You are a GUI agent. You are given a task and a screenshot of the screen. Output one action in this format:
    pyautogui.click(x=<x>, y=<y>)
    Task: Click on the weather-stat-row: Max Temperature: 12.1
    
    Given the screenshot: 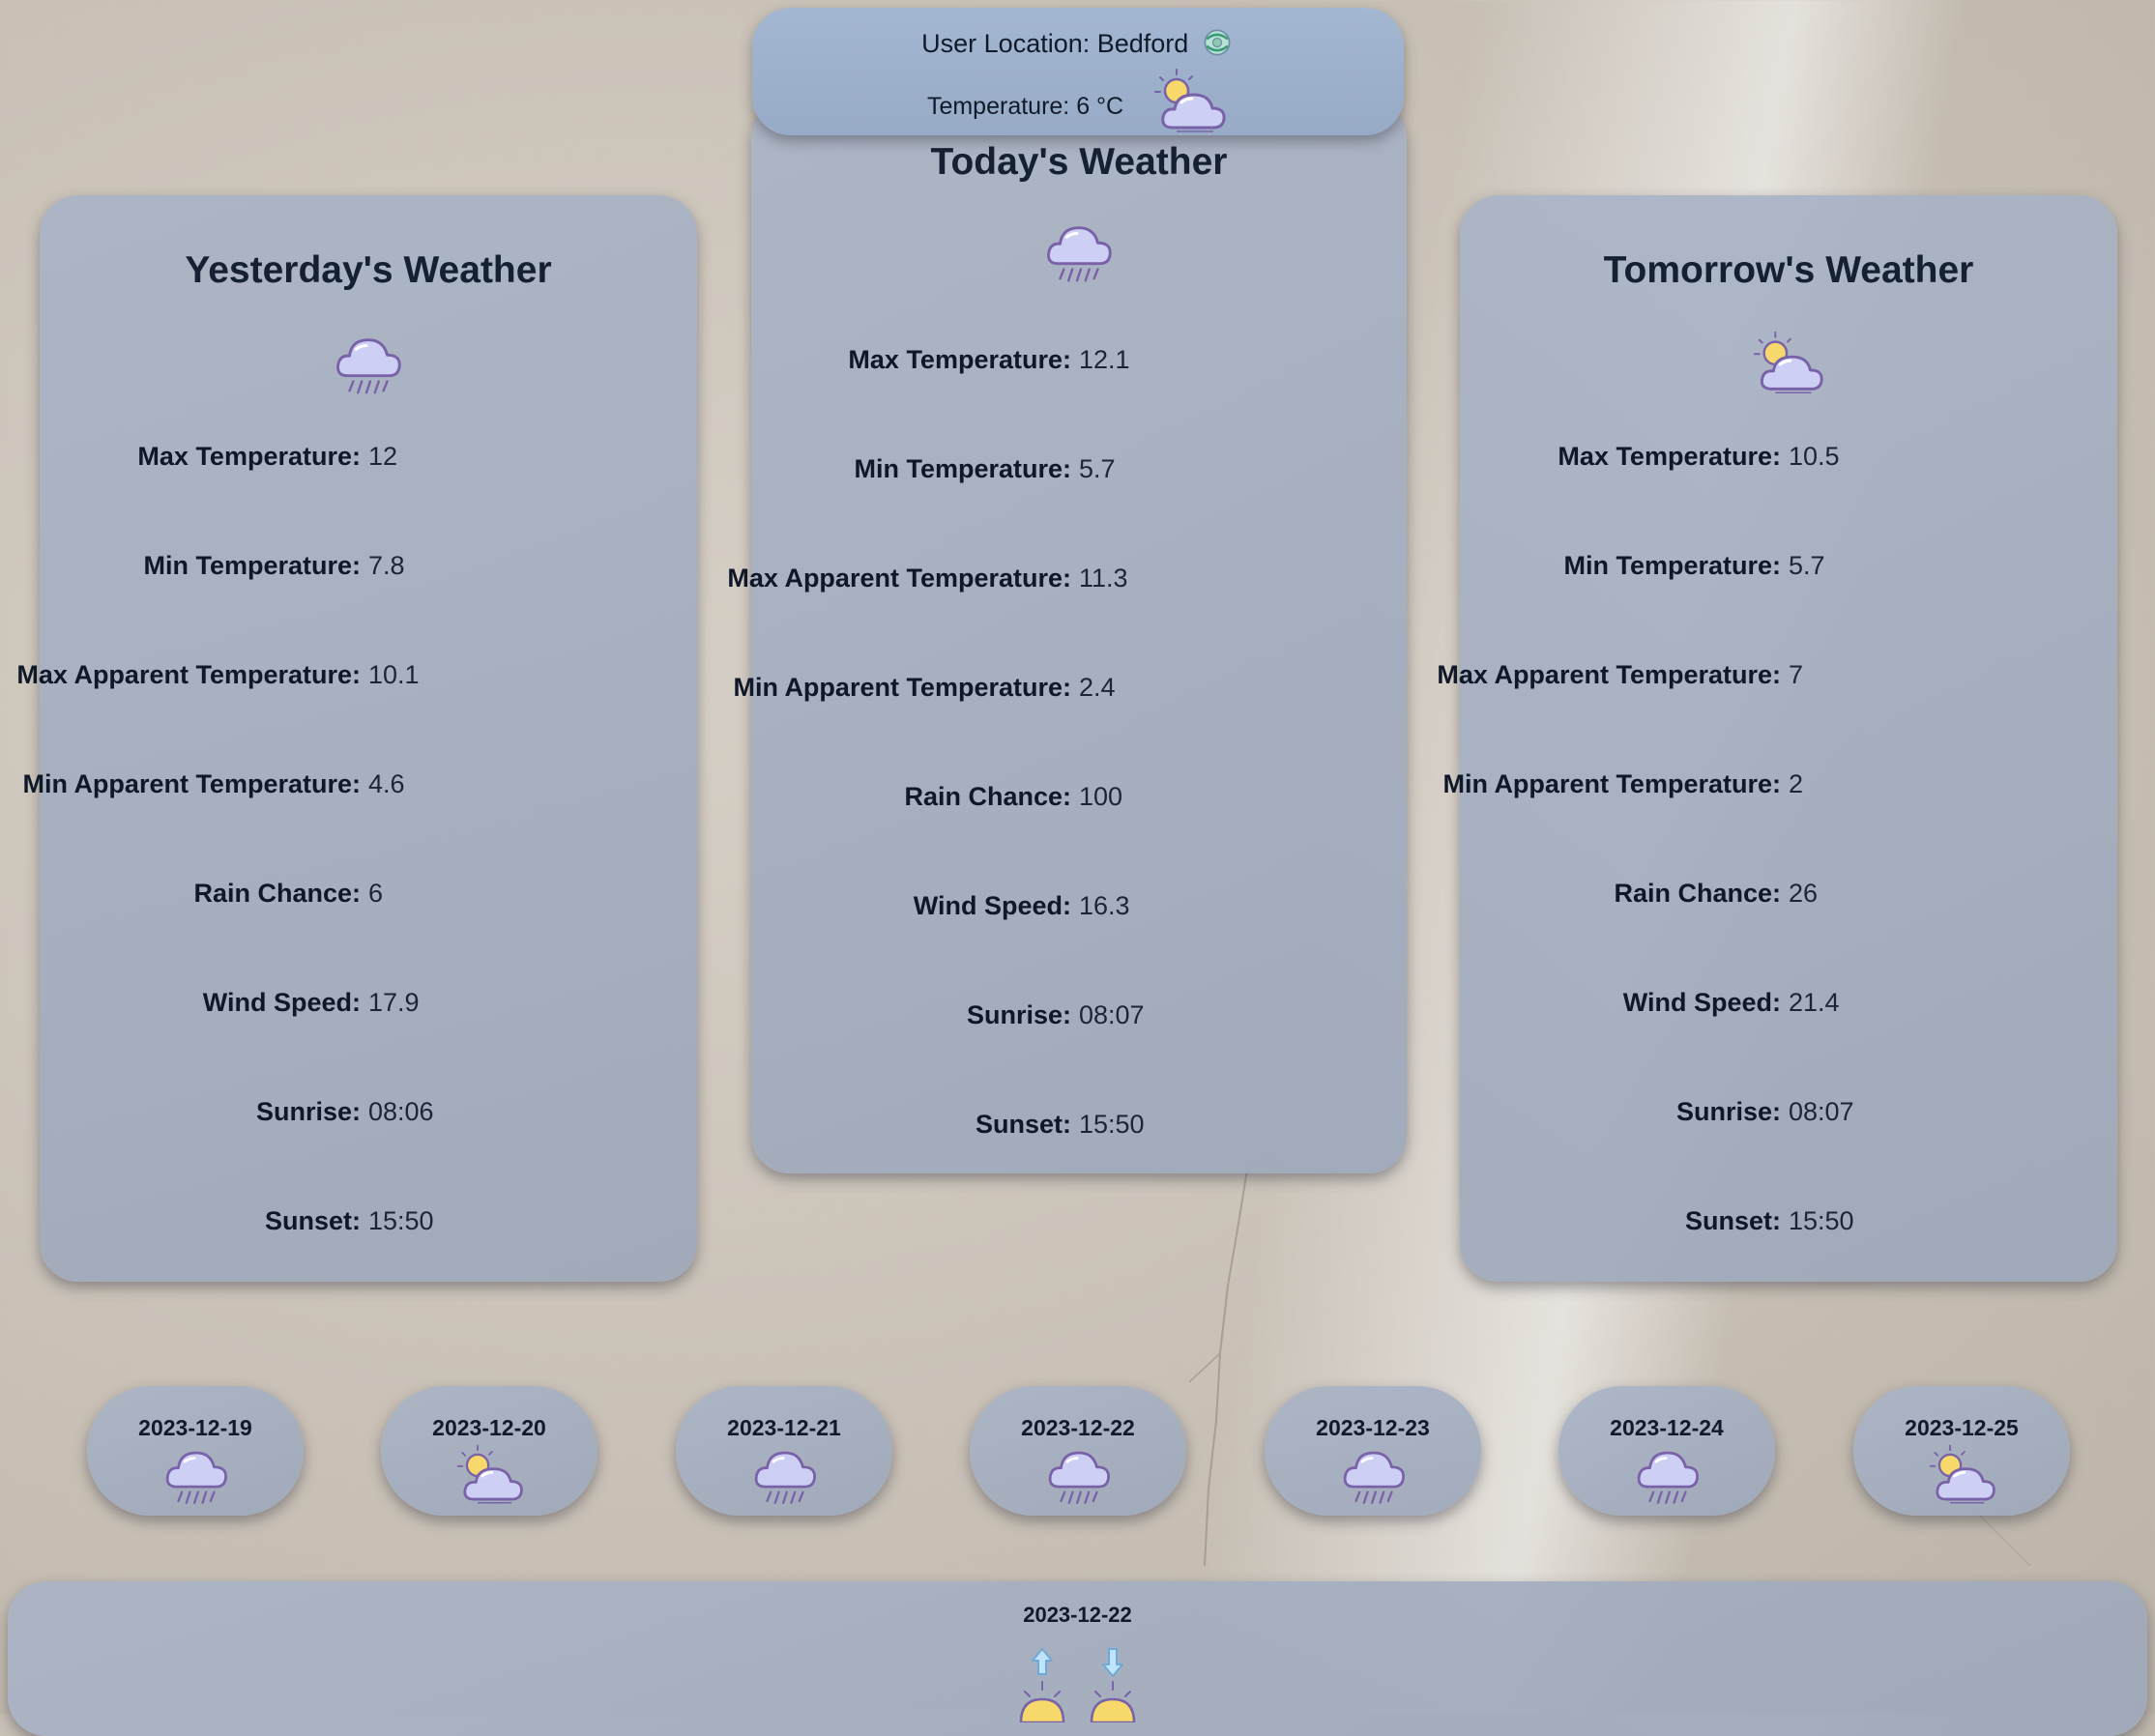 What is the action you would take?
    pyautogui.click(x=1079, y=359)
    